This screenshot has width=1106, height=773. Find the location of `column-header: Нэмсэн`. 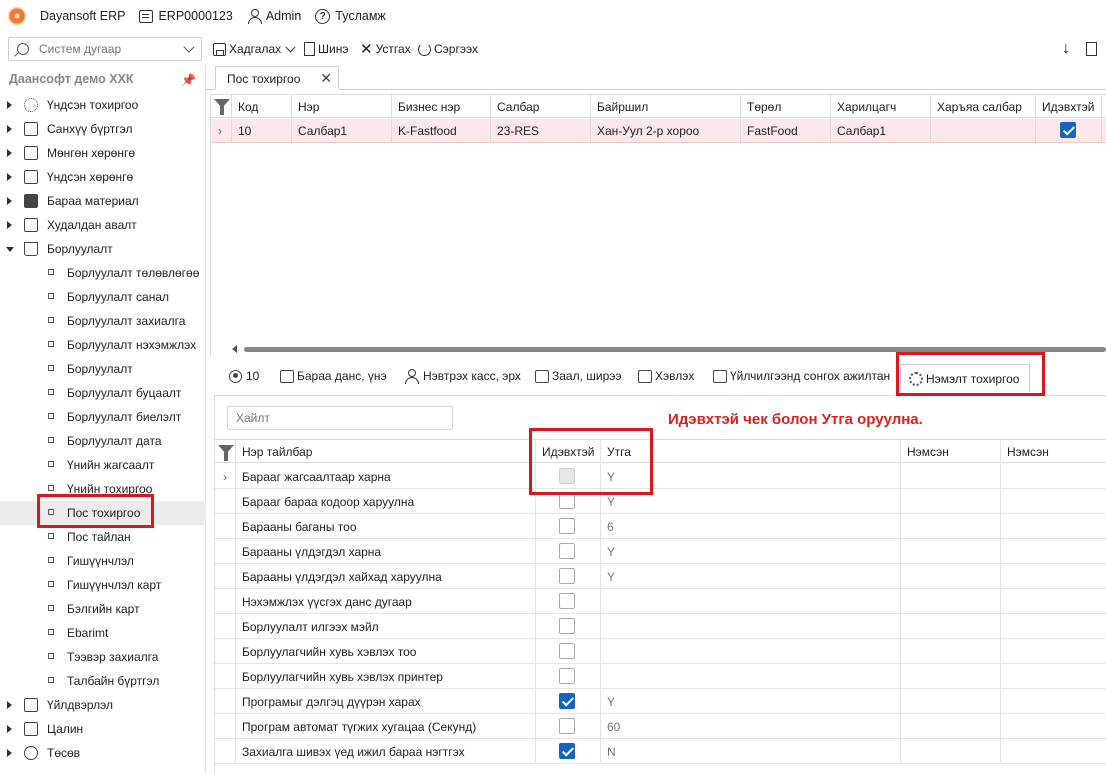

column-header: Нэмсэн is located at coordinates (1053, 451).